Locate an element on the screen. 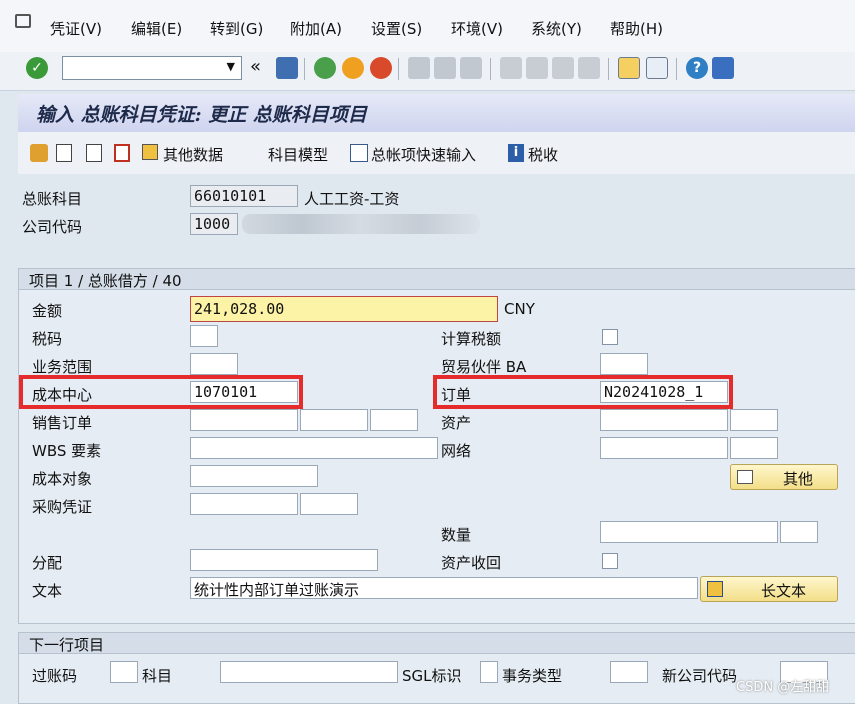  fast-entry-icon is located at coordinates (359, 153).